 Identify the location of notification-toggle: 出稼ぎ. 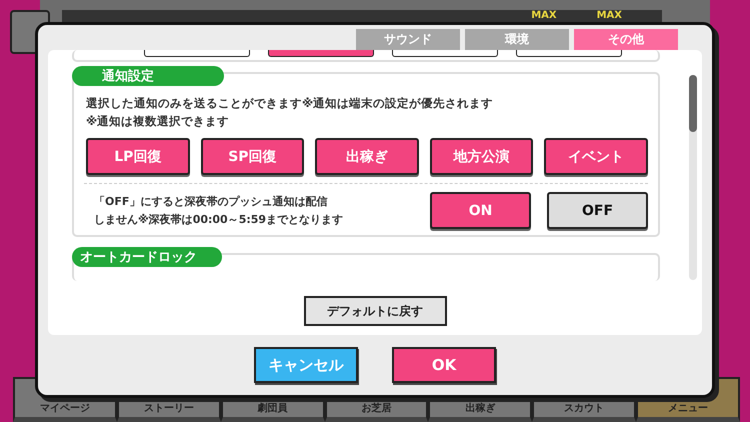
(367, 156).